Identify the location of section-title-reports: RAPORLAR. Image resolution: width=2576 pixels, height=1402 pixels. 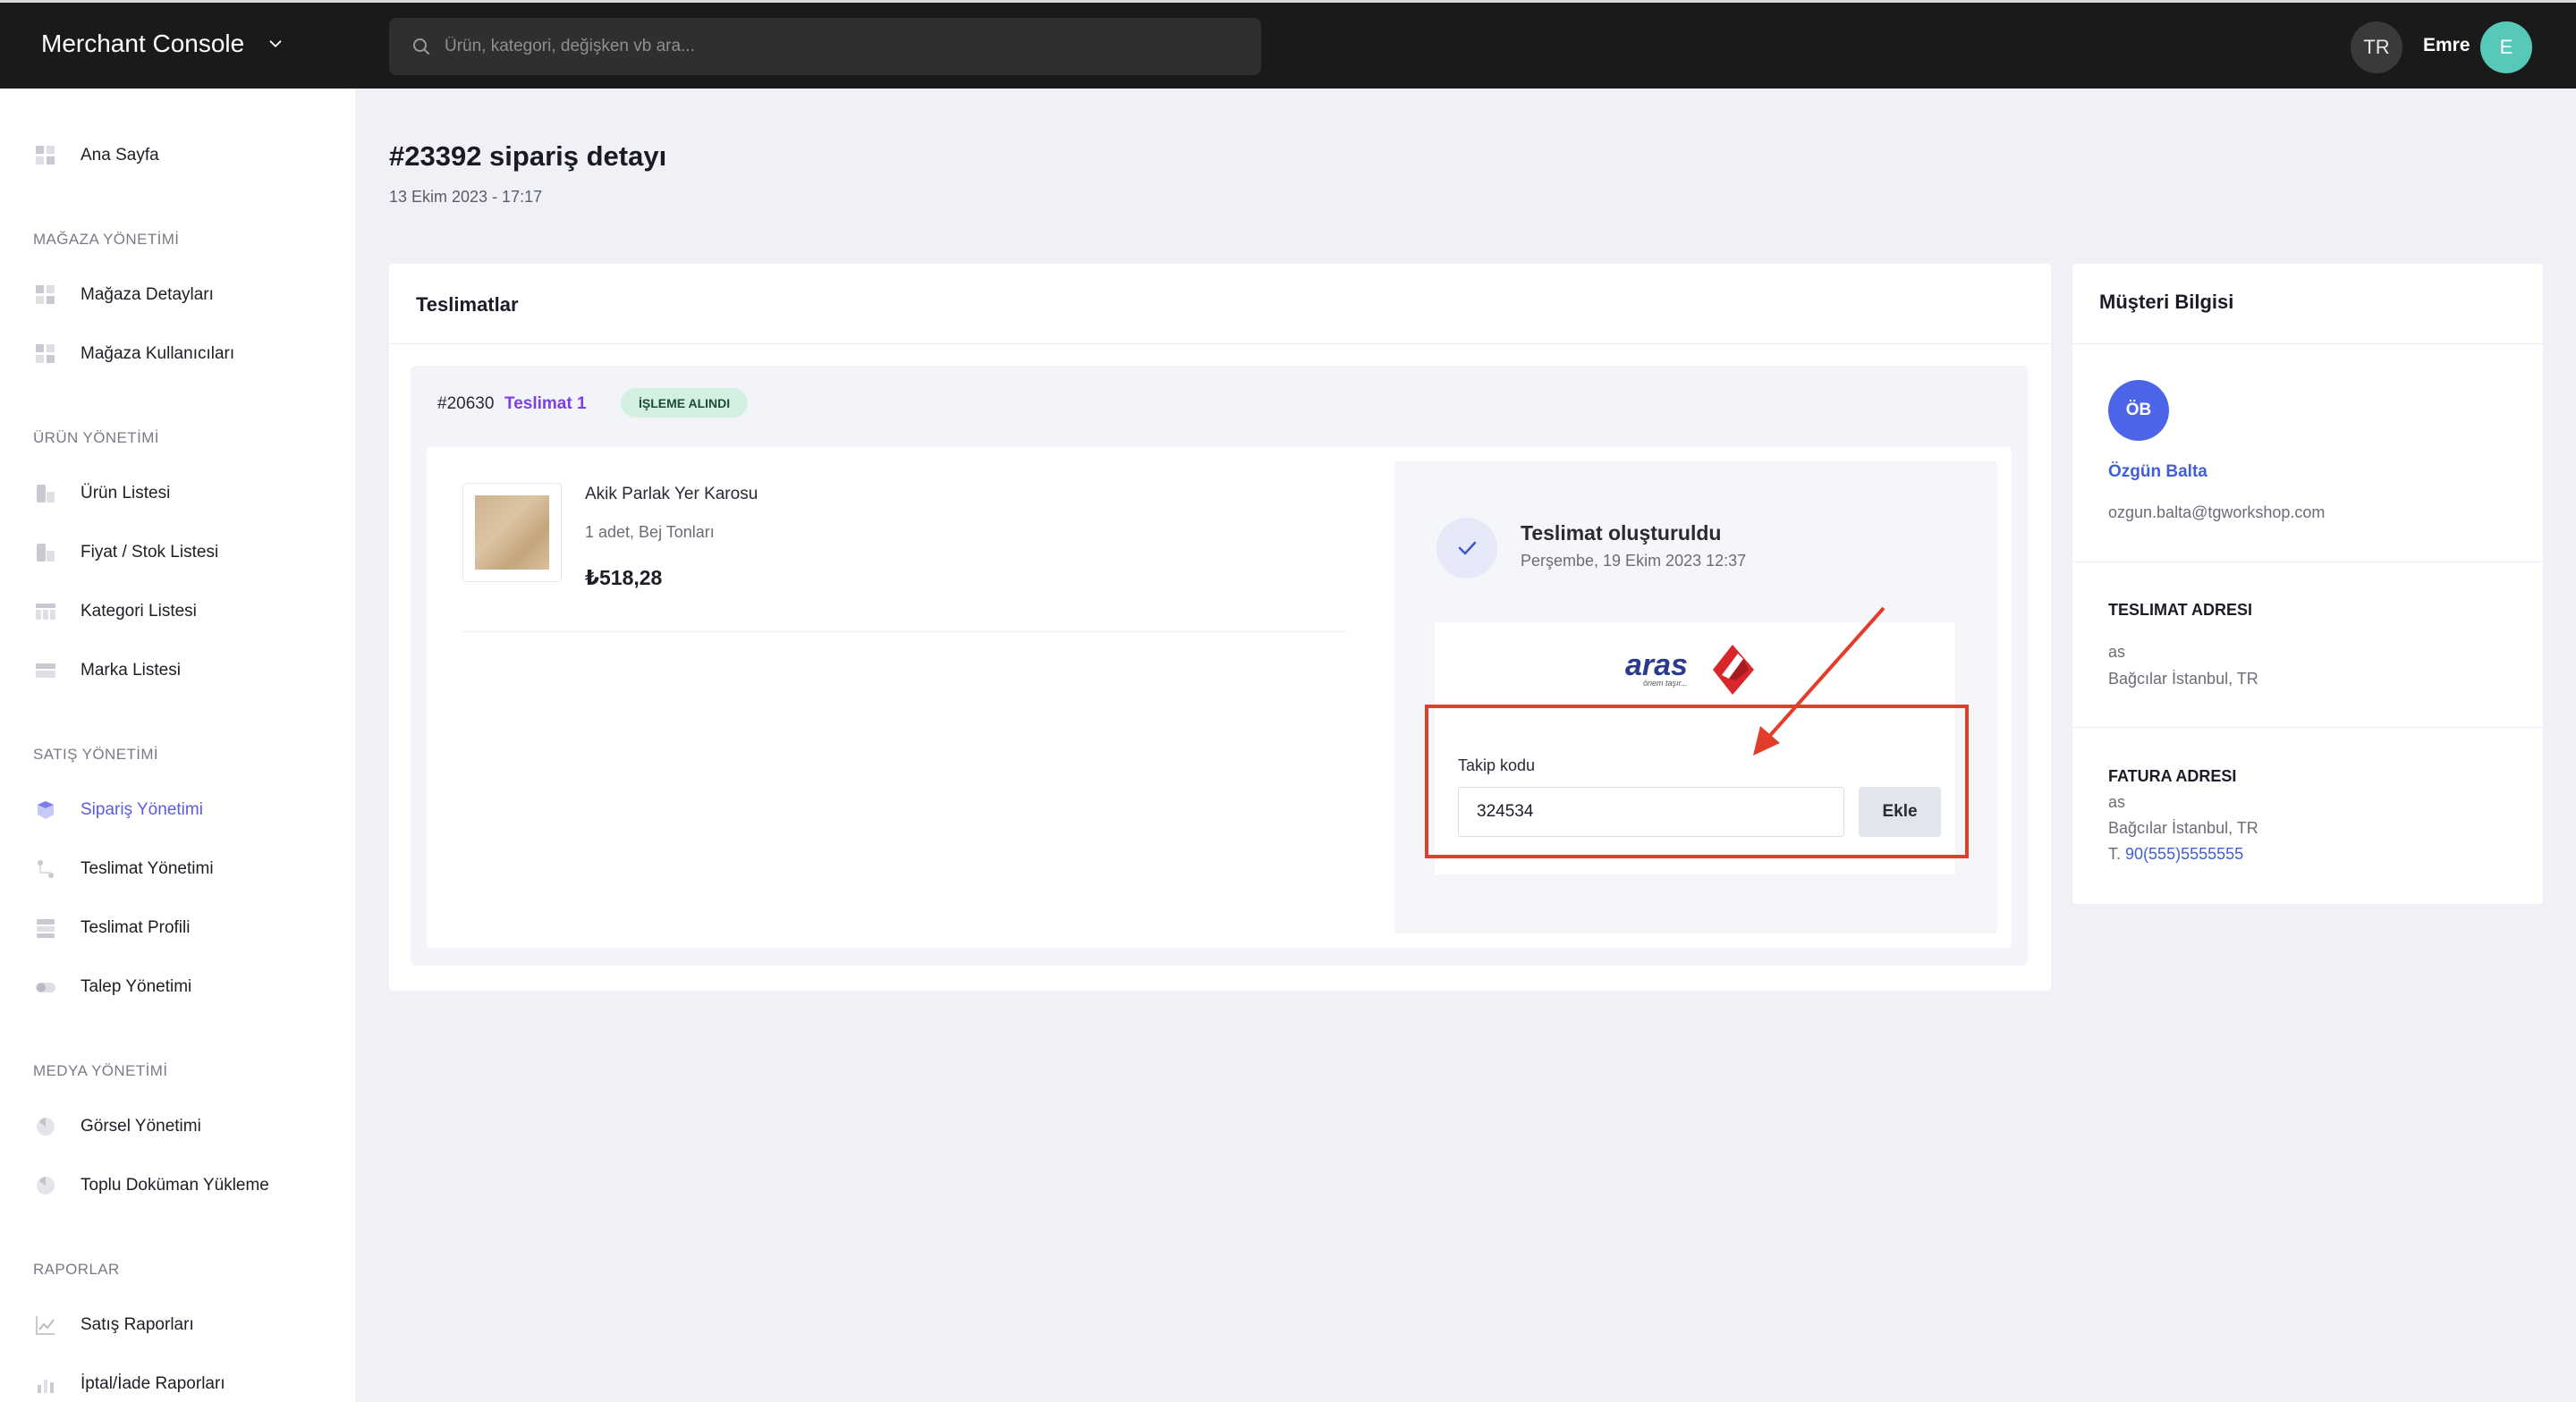
(76, 1269).